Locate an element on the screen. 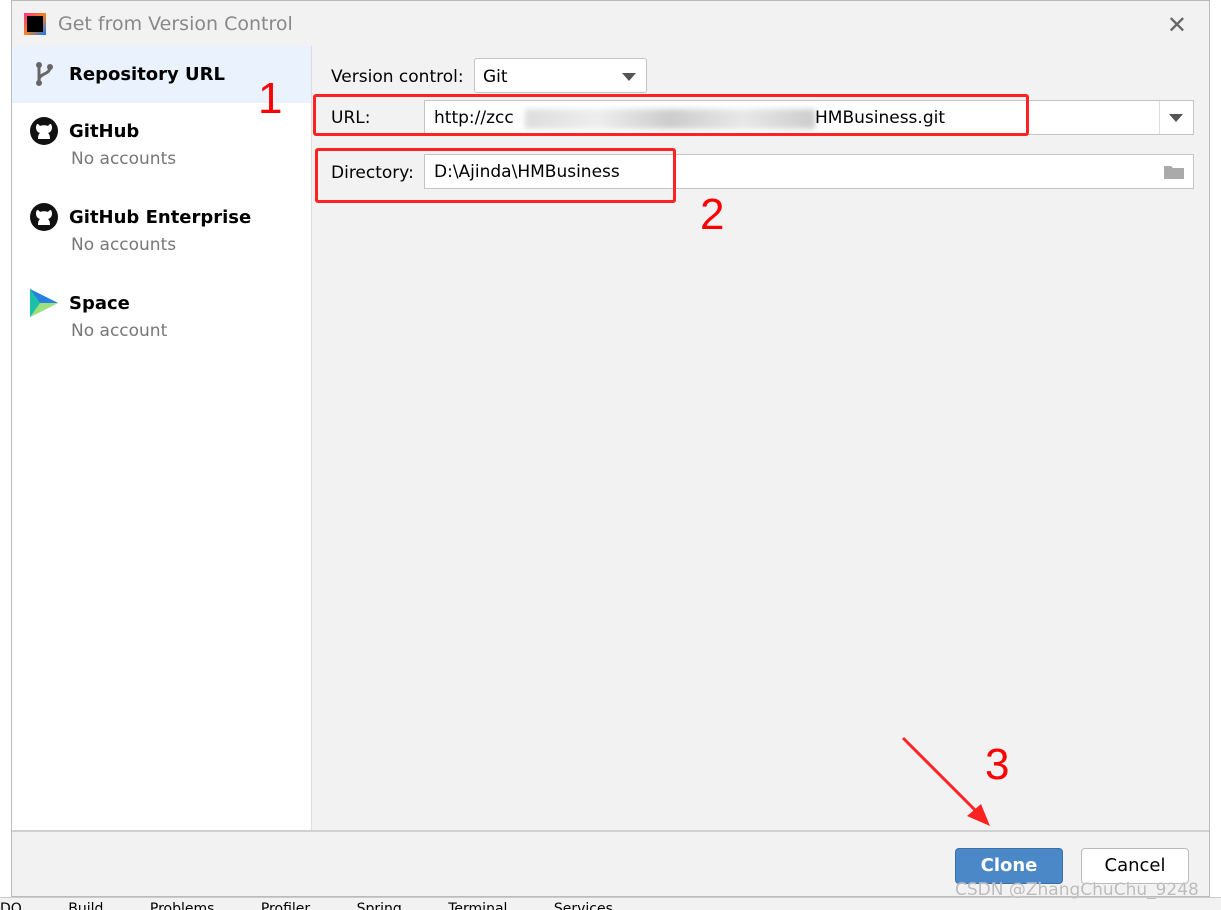 The height and width of the screenshot is (910, 1221). tool-tab-build: Build is located at coordinates (85, 904).